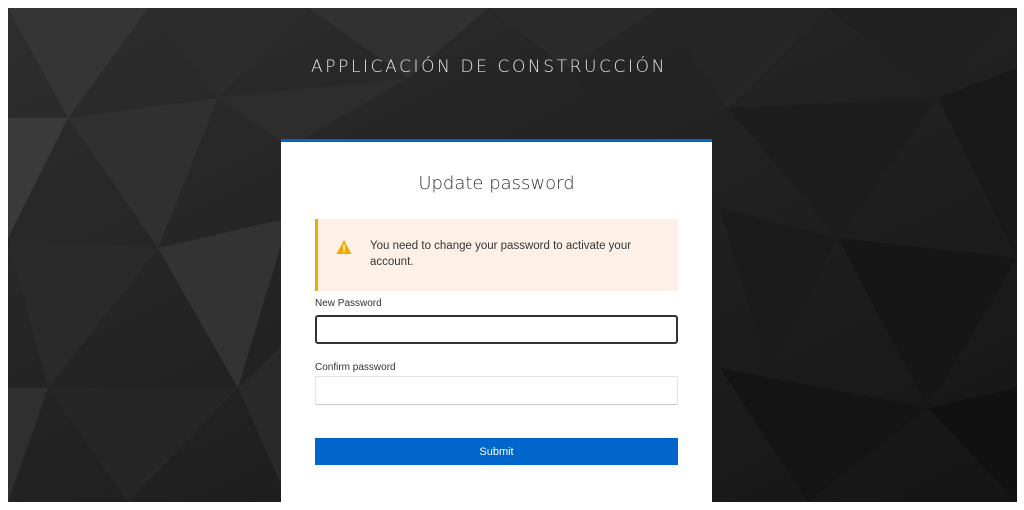 This screenshot has width=1024, height=510. I want to click on app-title: APPLICACIÓN DE CONSTRUCCIÓN, so click(489, 67).